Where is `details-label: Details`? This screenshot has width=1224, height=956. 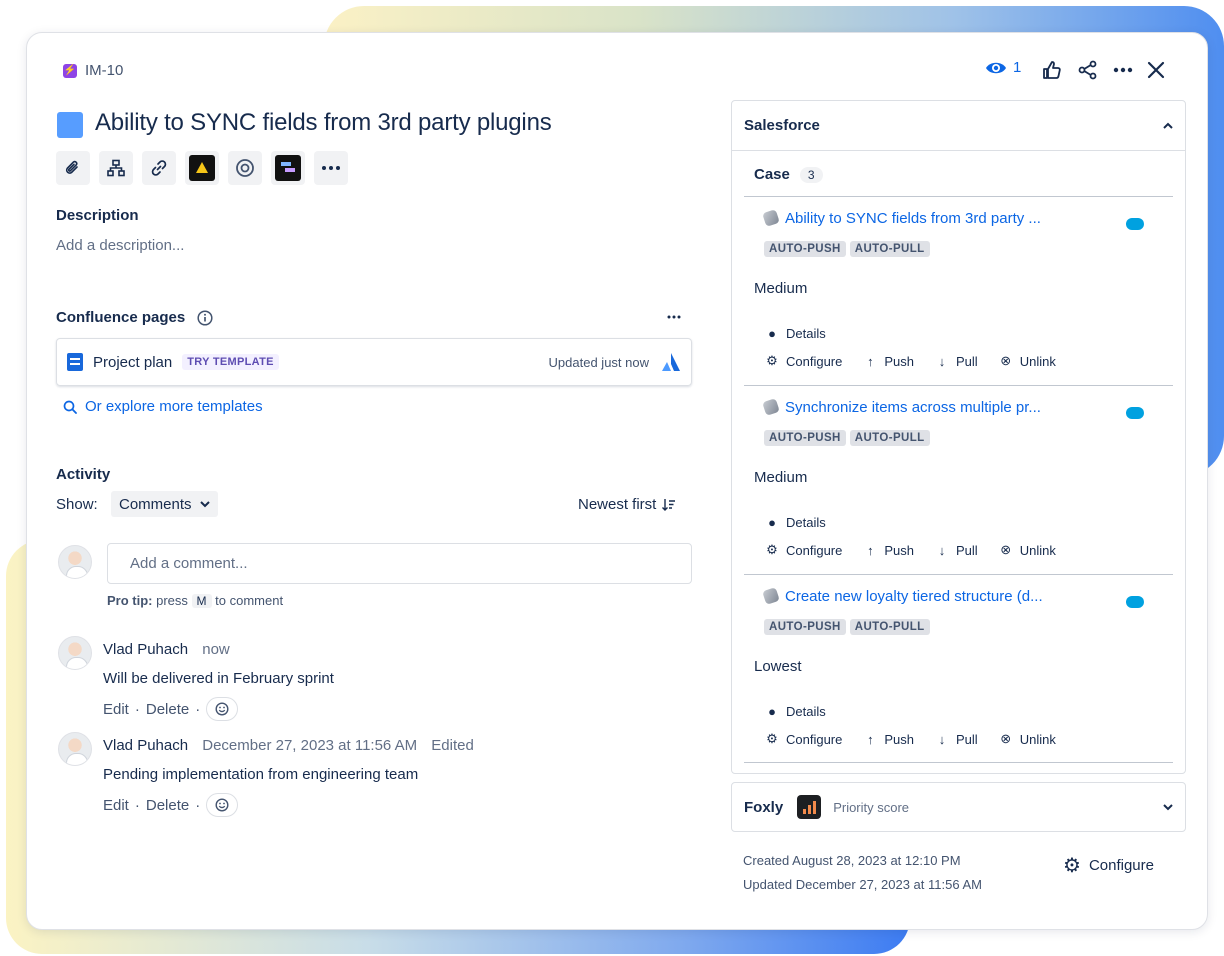 details-label: Details is located at coordinates (806, 333).